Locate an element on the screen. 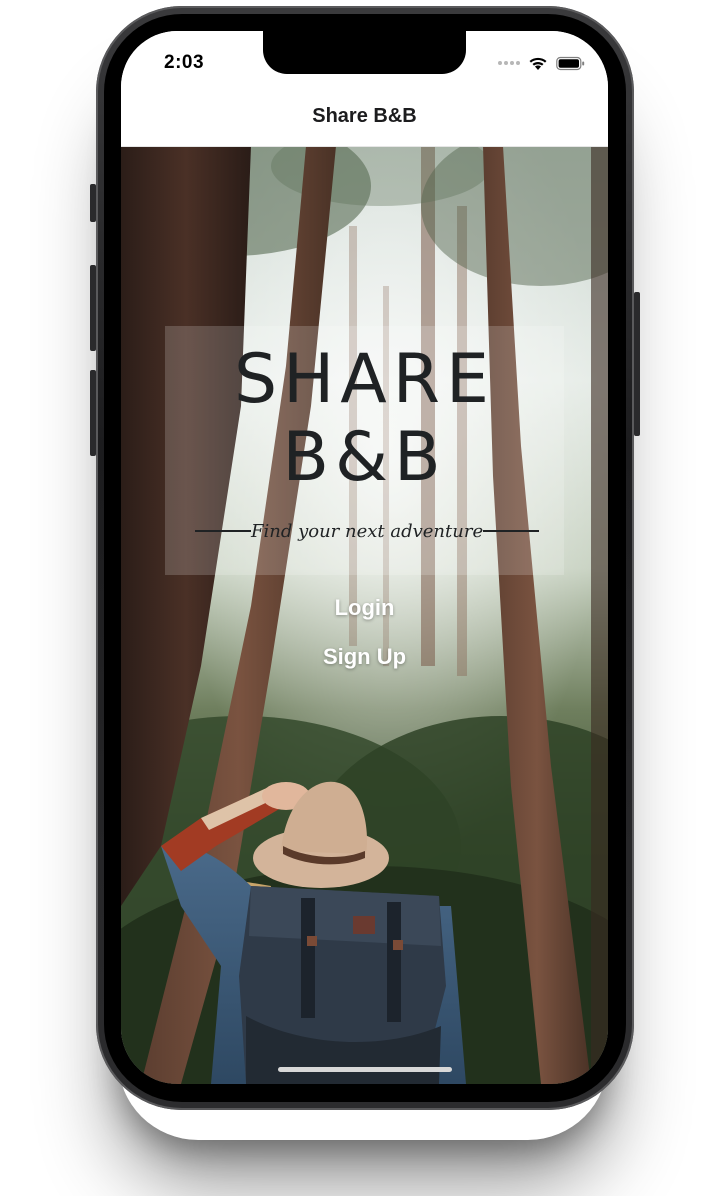 This screenshot has width=720, height=1196. home-indicator is located at coordinates (365, 1069).